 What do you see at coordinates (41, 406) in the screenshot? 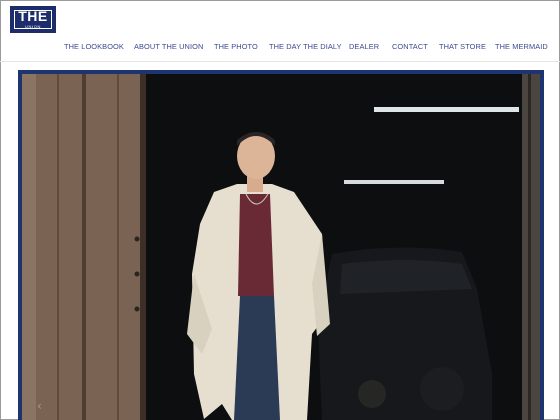
I see `chevron-left-icon: ‹` at bounding box center [41, 406].